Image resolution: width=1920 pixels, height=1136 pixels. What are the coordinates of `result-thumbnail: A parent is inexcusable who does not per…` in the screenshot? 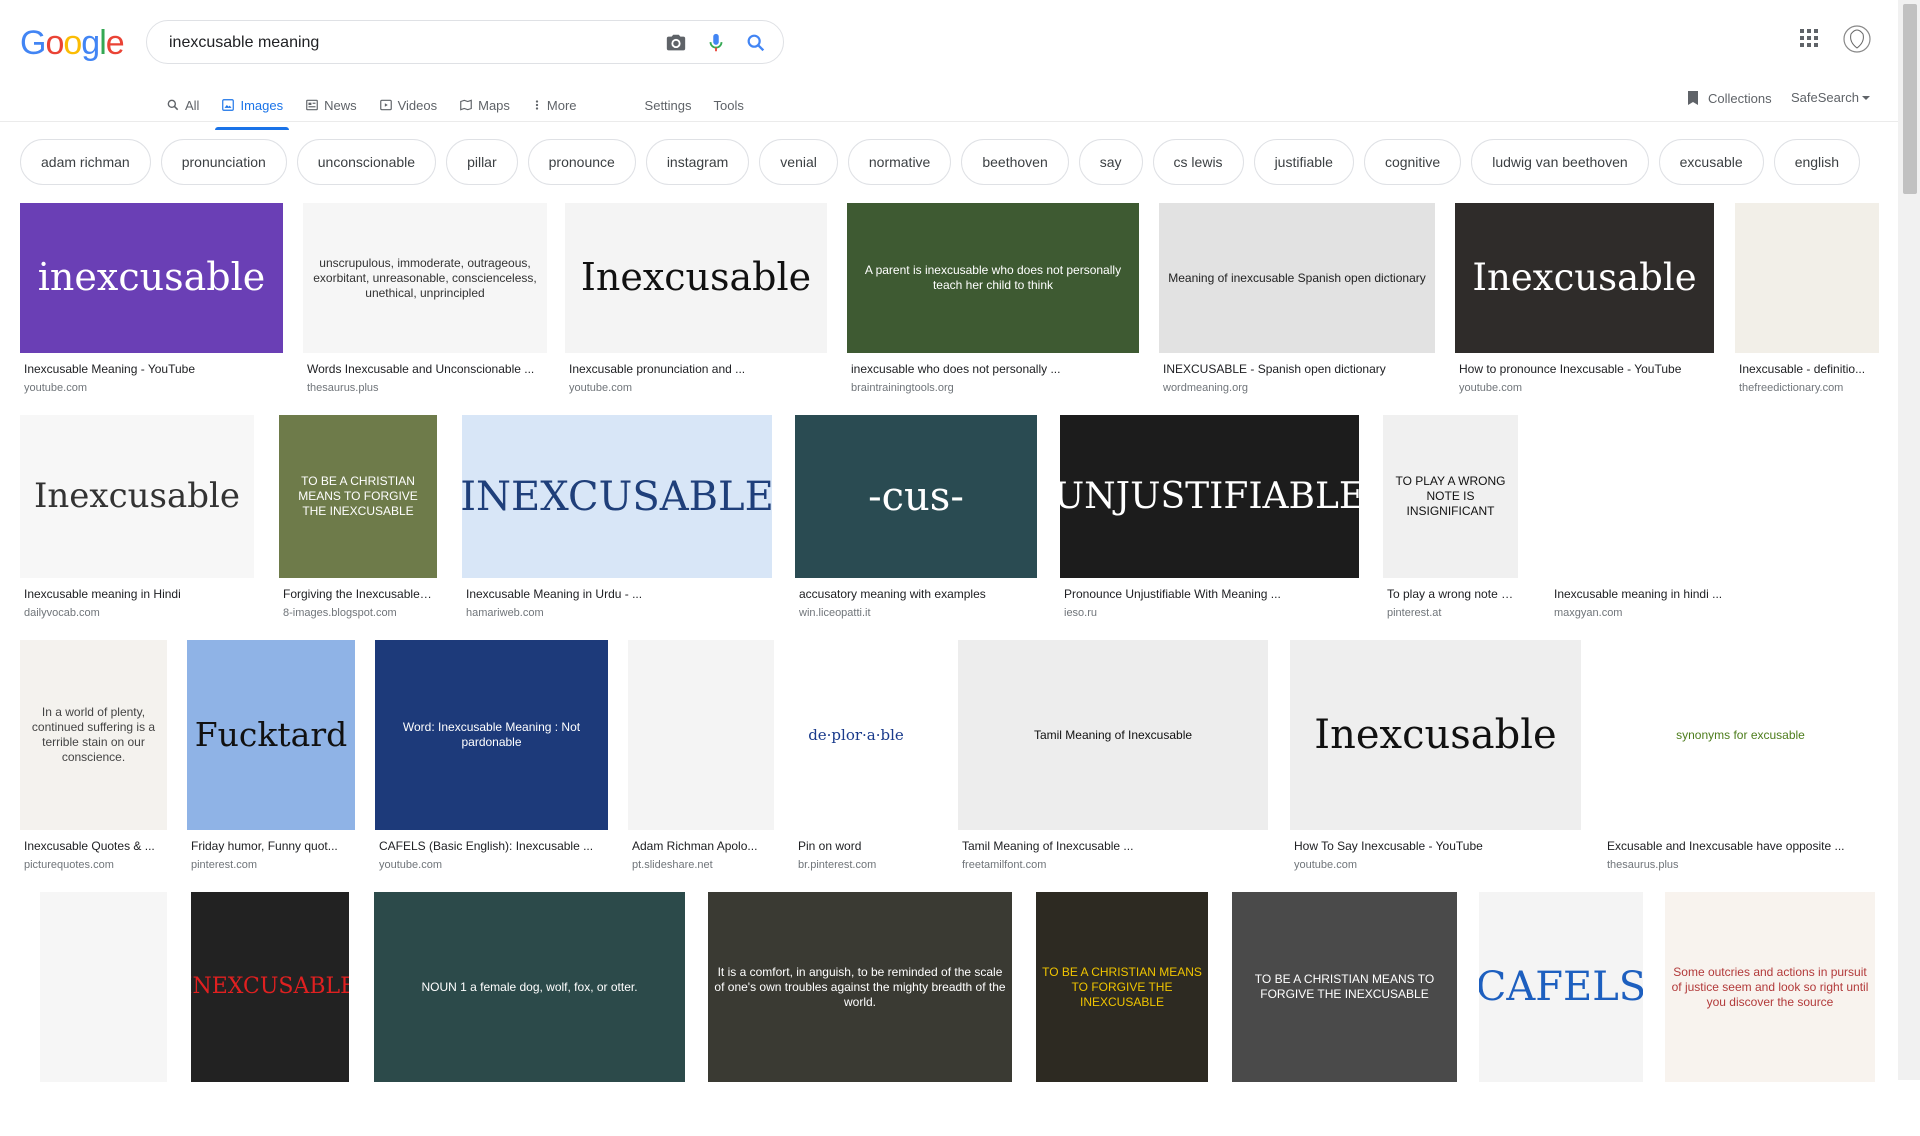 It's located at (993, 278).